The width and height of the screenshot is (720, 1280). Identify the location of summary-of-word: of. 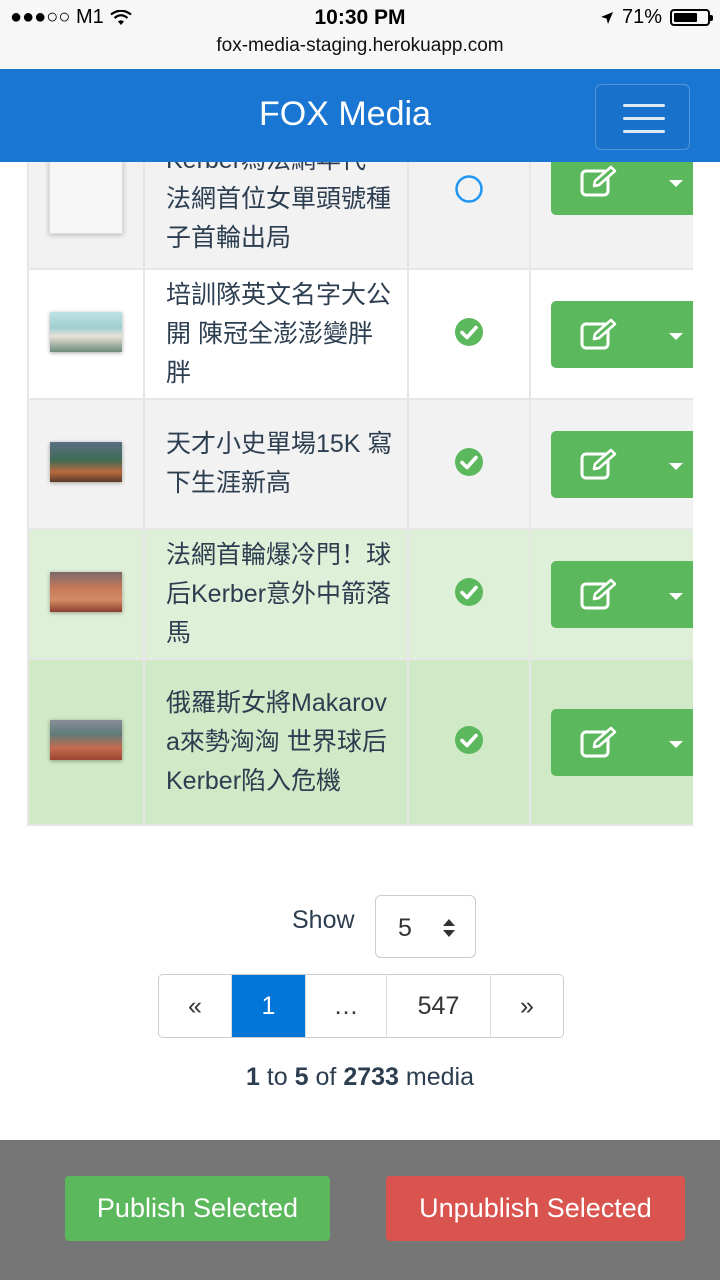
(326, 1077).